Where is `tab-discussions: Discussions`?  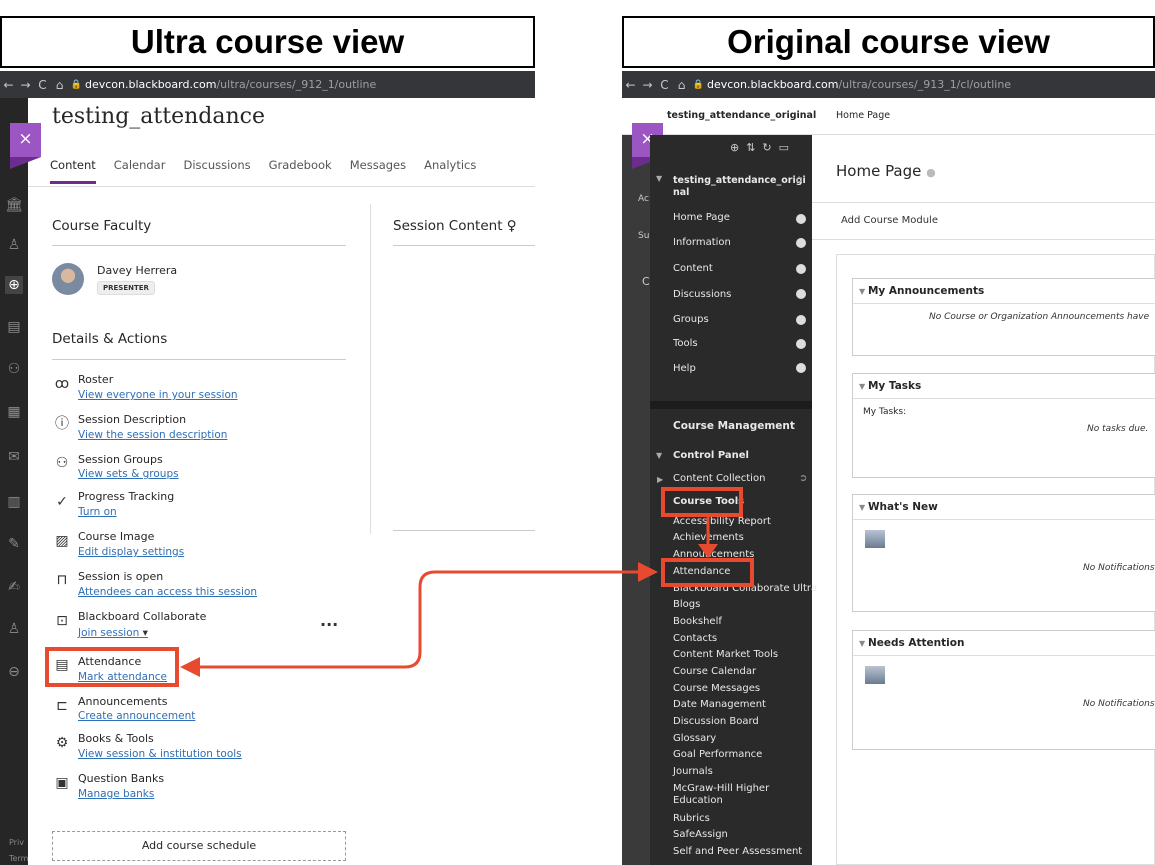
tab-discussions: Discussions is located at coordinates (216, 171).